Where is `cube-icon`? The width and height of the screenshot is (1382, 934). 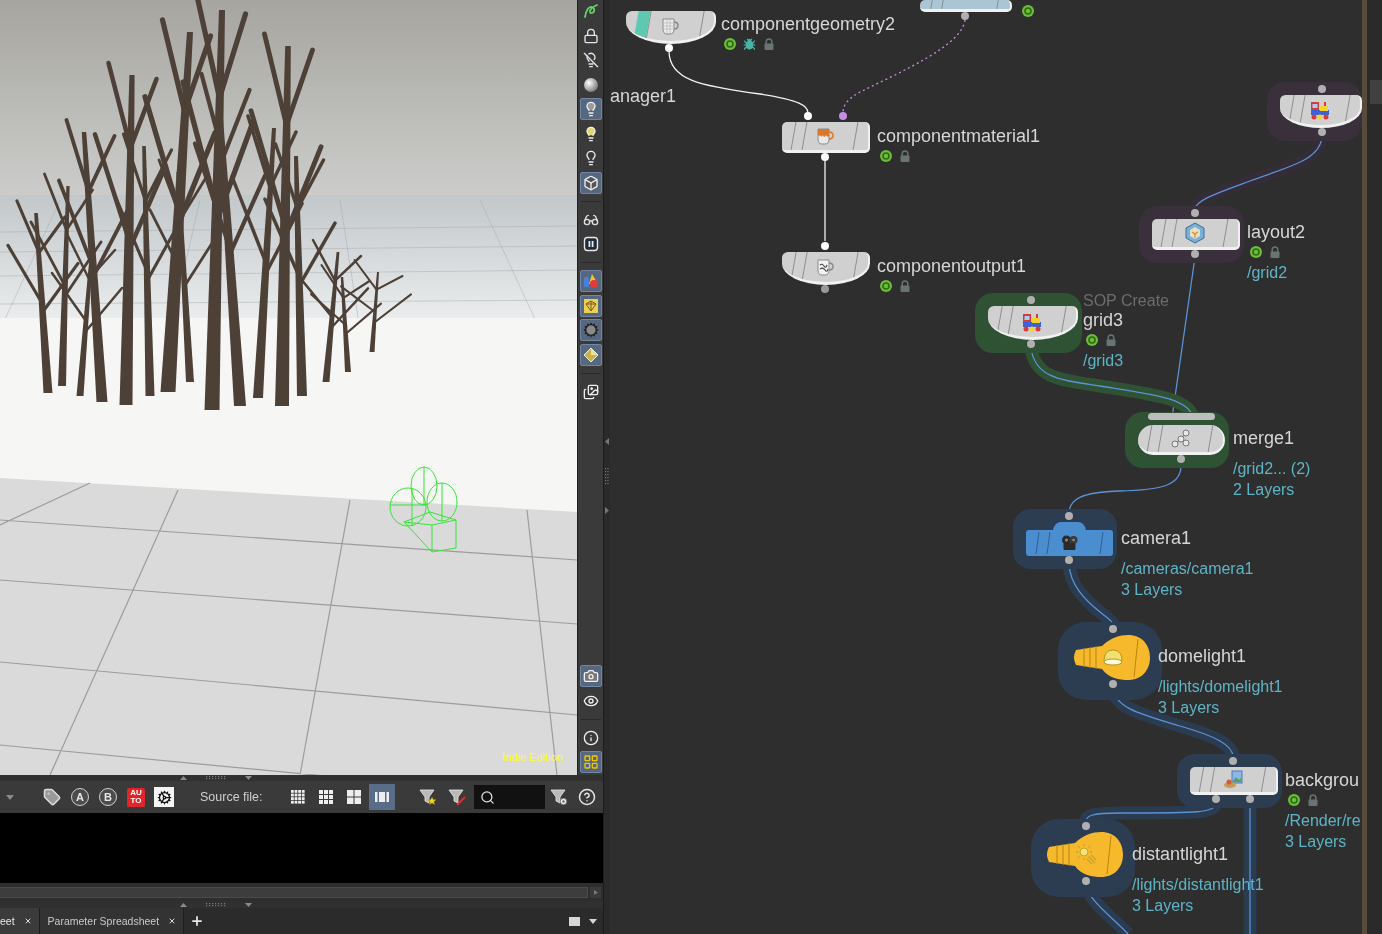 cube-icon is located at coordinates (1195, 233).